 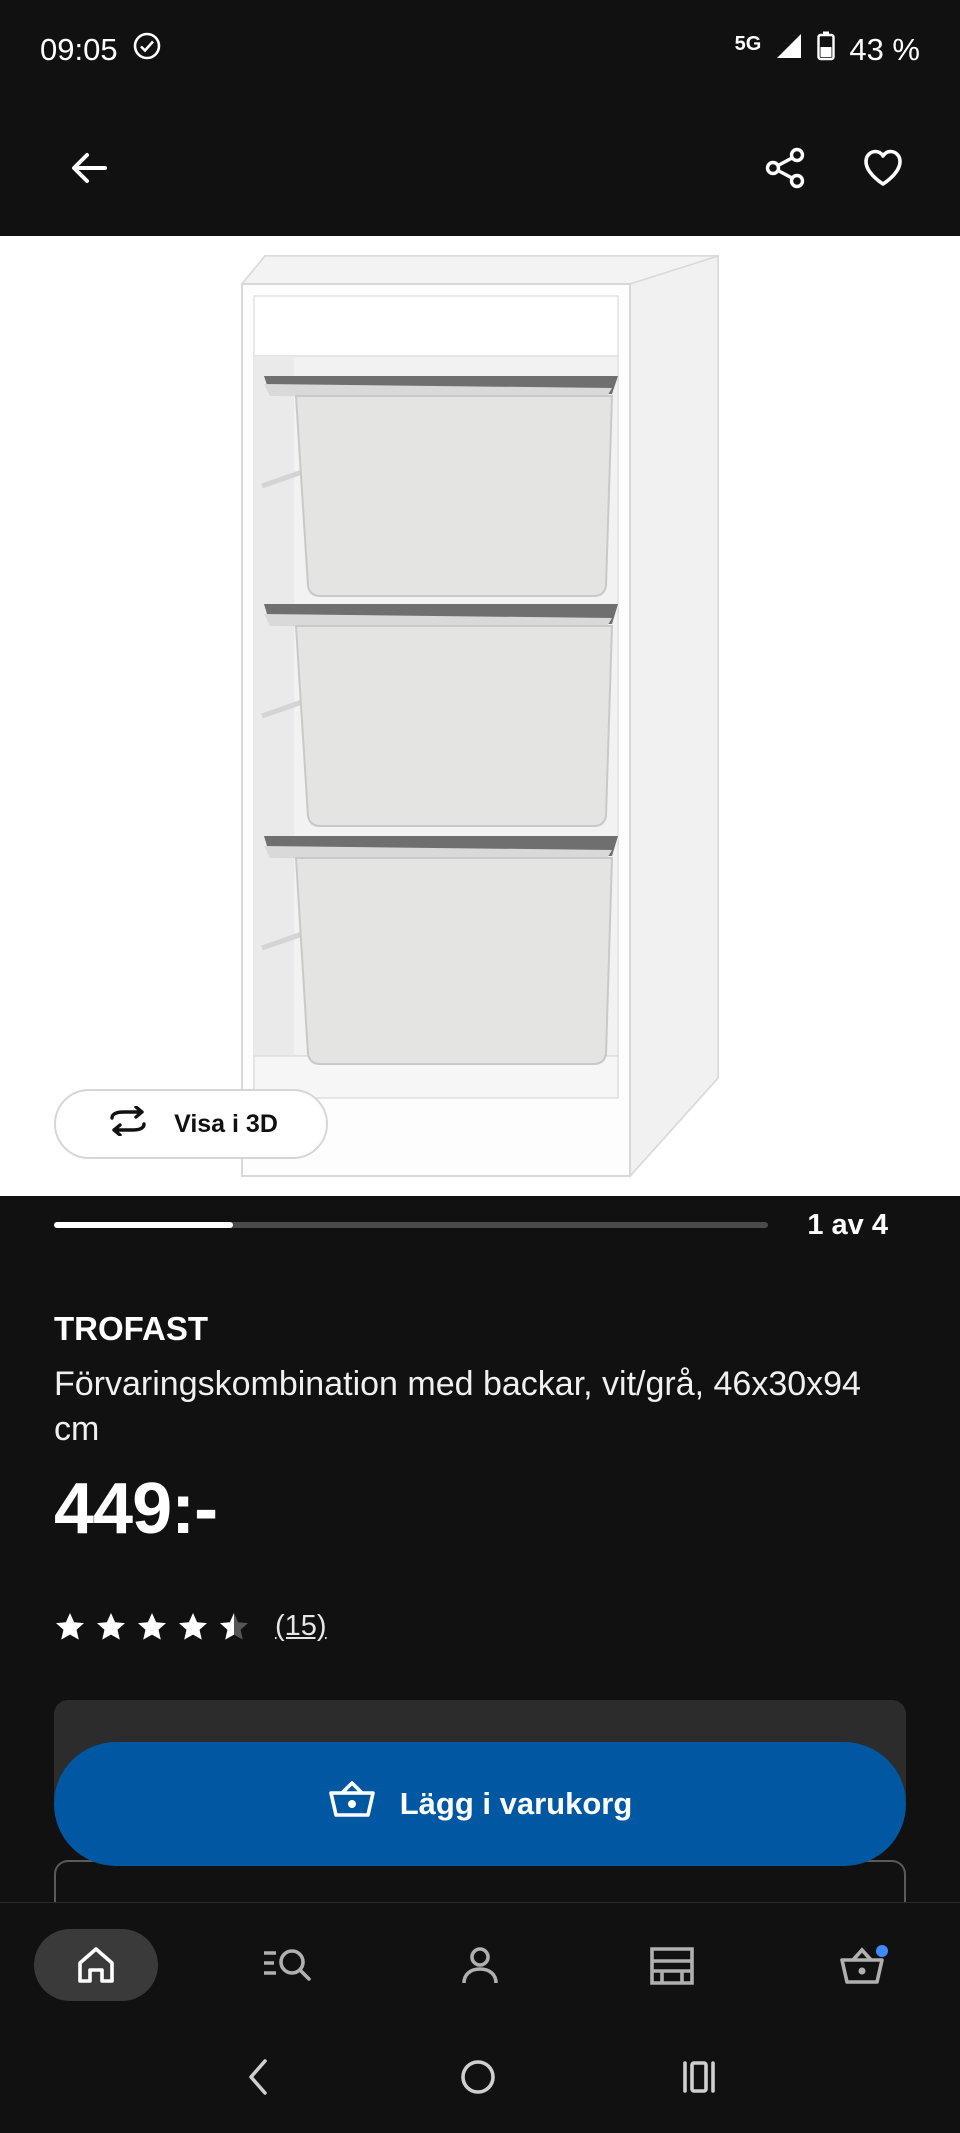 What do you see at coordinates (785, 168) in the screenshot?
I see `share-icon` at bounding box center [785, 168].